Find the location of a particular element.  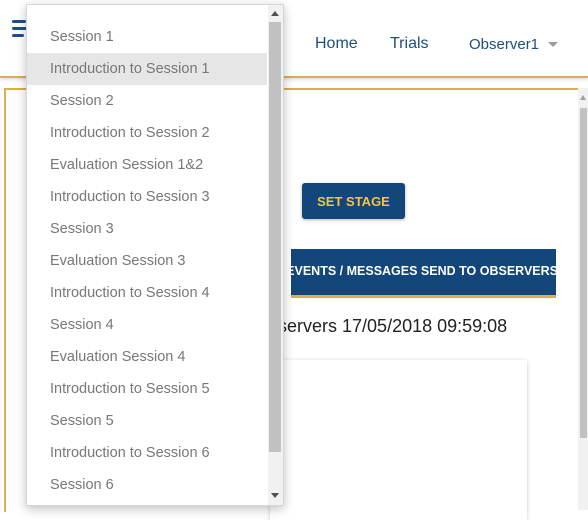

user-menu: Observer1 is located at coordinates (504, 44).